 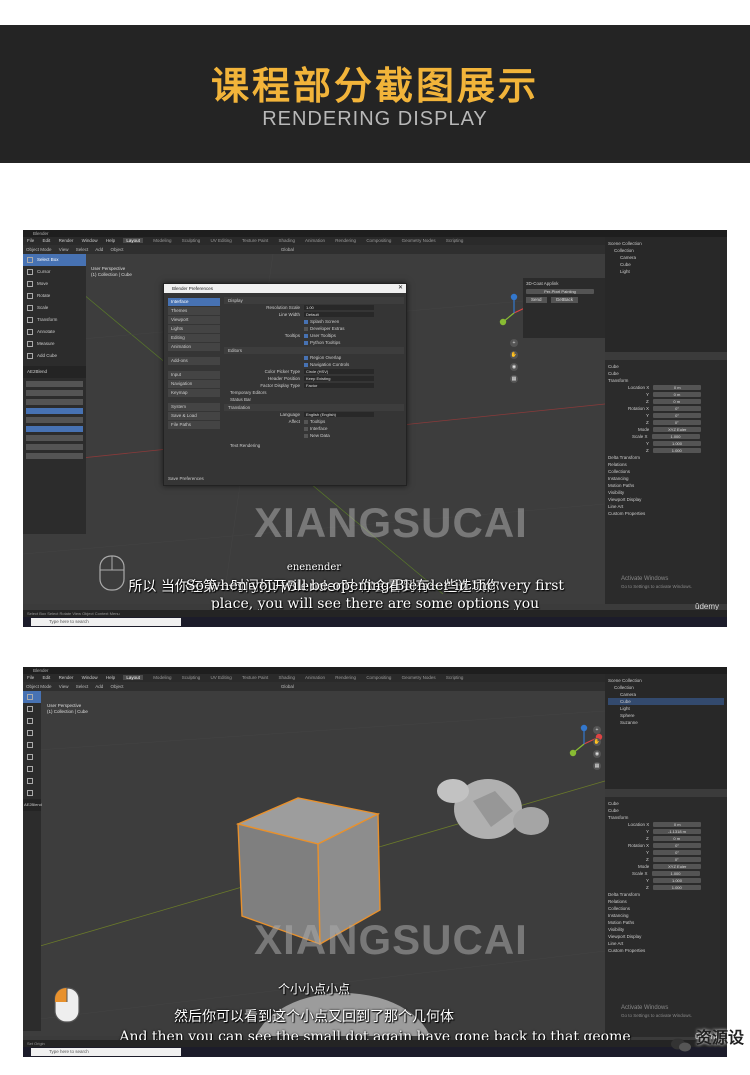 I want to click on suzanne-mesh, so click(x=498, y=808).